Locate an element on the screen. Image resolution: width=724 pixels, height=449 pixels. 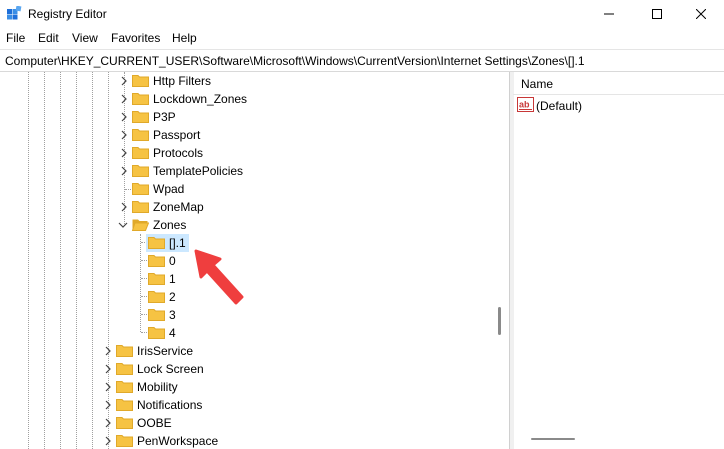
menu-favorites: Favorites is located at coordinates (135, 38).